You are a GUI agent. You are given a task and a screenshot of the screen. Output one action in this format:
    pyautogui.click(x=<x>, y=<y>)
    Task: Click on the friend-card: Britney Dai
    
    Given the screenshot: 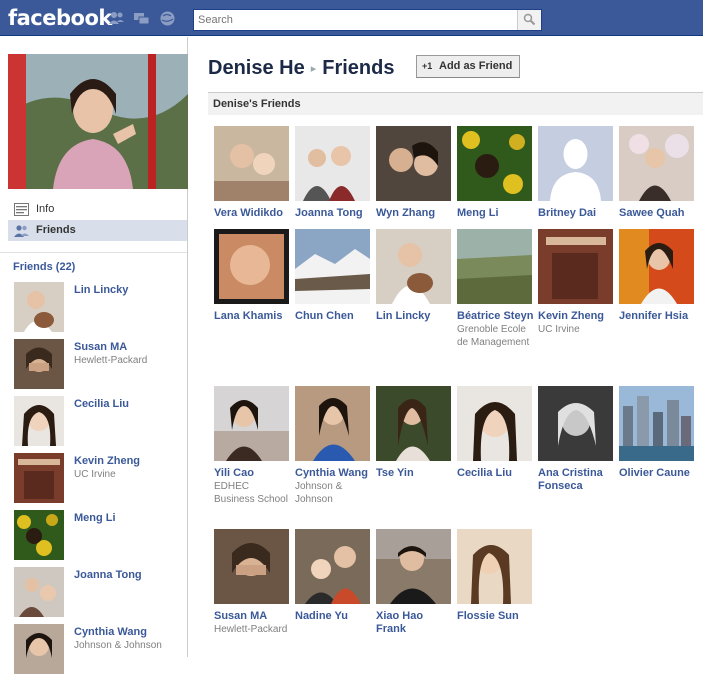 What is the action you would take?
    pyautogui.click(x=577, y=173)
    